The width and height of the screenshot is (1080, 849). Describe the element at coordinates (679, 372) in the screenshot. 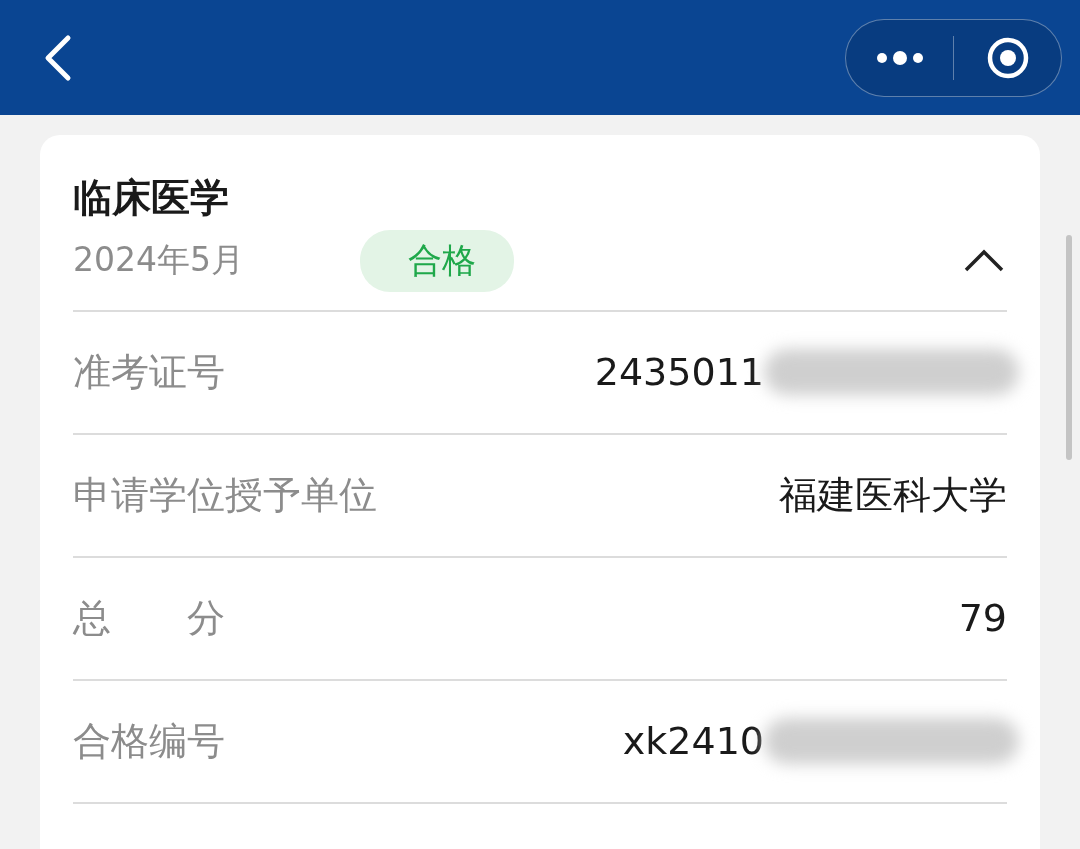

I see `field-value: 2435011` at that location.